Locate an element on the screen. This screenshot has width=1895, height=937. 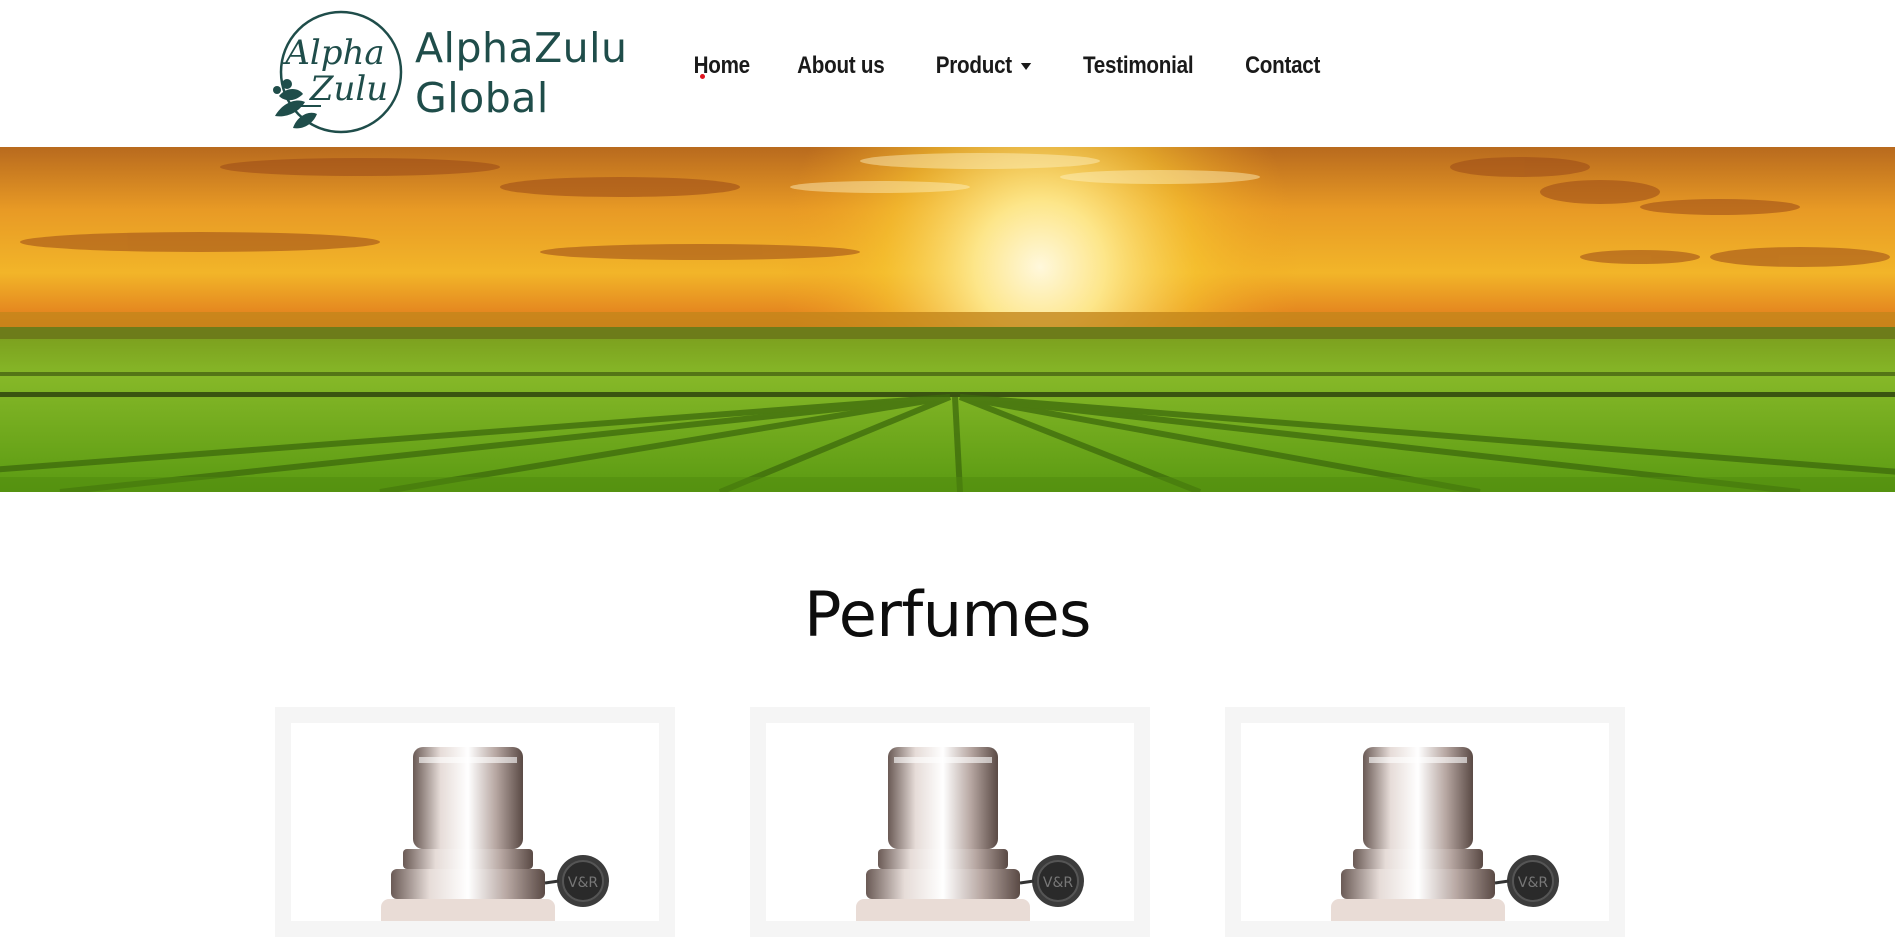
brand-emblem-icon: Alpha Zulu is located at coordinates (338, 72).